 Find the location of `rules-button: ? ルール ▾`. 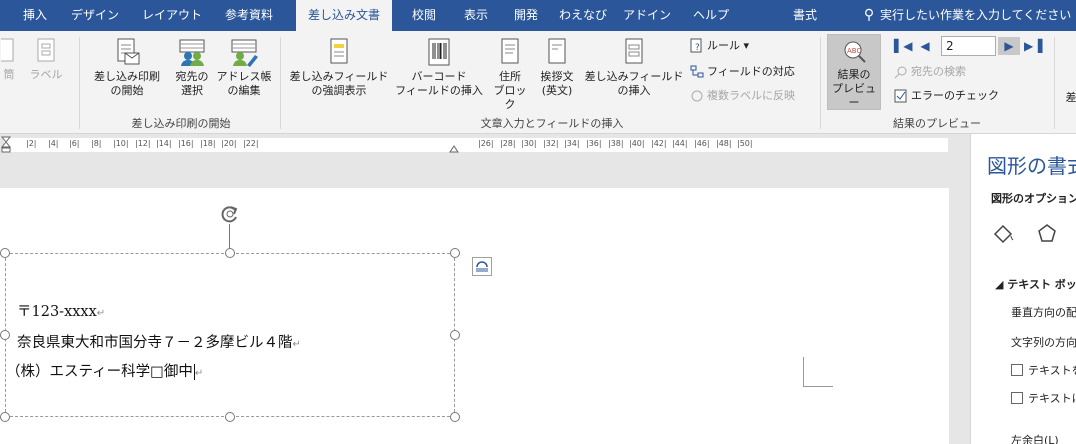

rules-button: ? ルール ▾ is located at coordinates (719, 46).